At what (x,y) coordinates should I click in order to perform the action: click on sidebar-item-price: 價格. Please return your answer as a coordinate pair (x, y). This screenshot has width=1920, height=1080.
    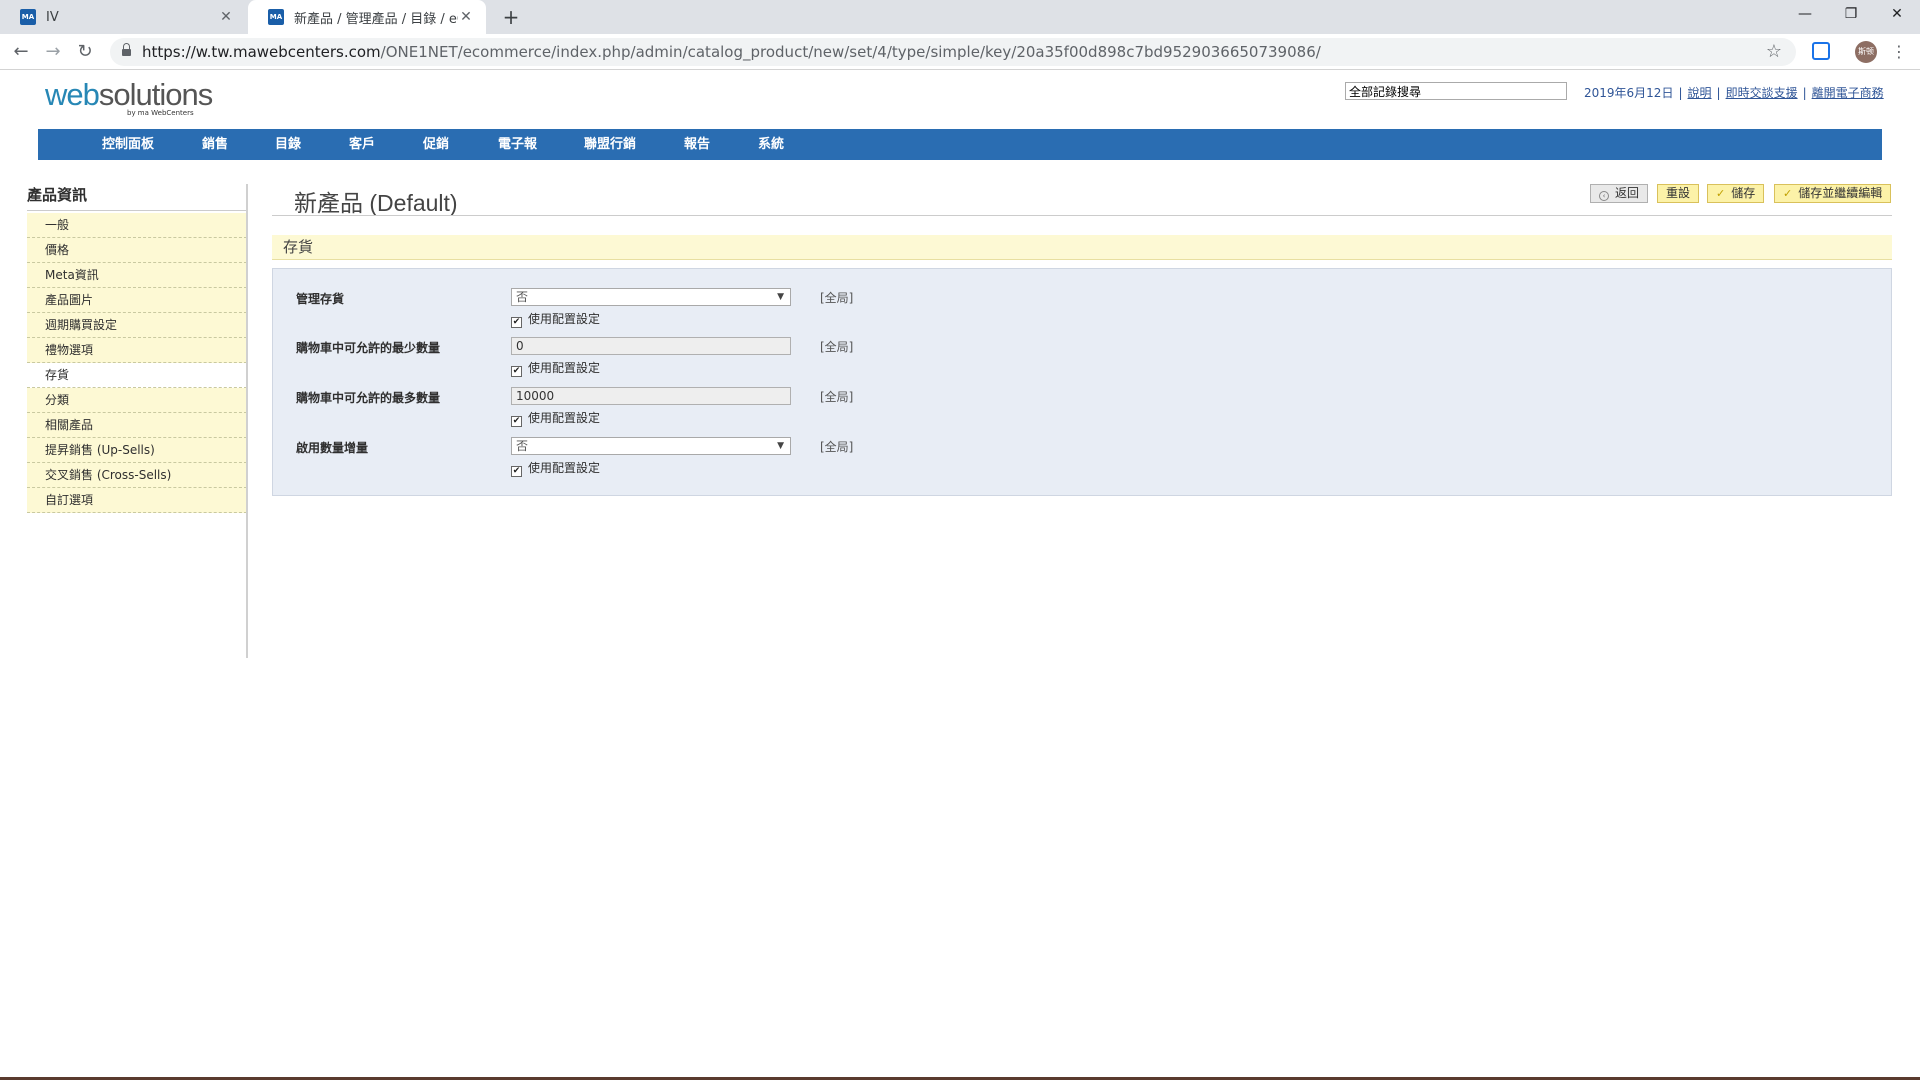
    Looking at the image, I should click on (137, 250).